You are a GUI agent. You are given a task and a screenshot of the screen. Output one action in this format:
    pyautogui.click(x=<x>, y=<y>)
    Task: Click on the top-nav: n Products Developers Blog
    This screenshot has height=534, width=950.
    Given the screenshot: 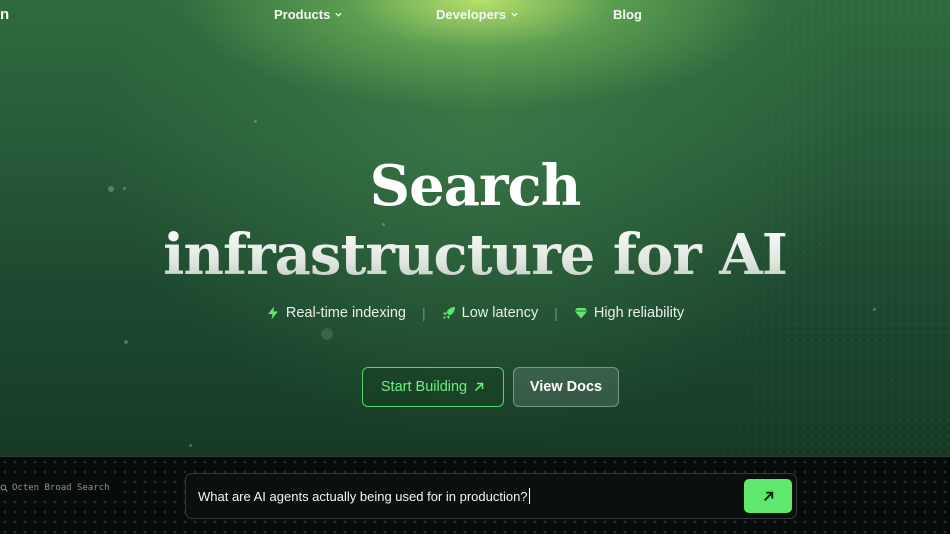 What is the action you would take?
    pyautogui.click(x=475, y=15)
    